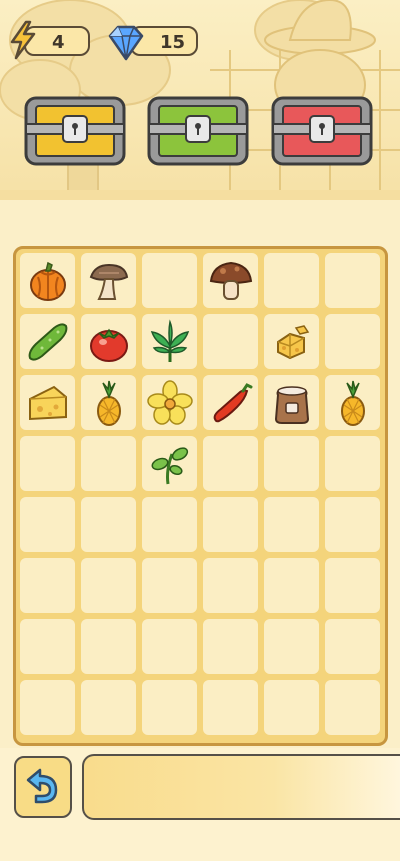 Image resolution: width=400 pixels, height=861 pixels. What do you see at coordinates (23, 40) in the screenshot?
I see `lightning-icon` at bounding box center [23, 40].